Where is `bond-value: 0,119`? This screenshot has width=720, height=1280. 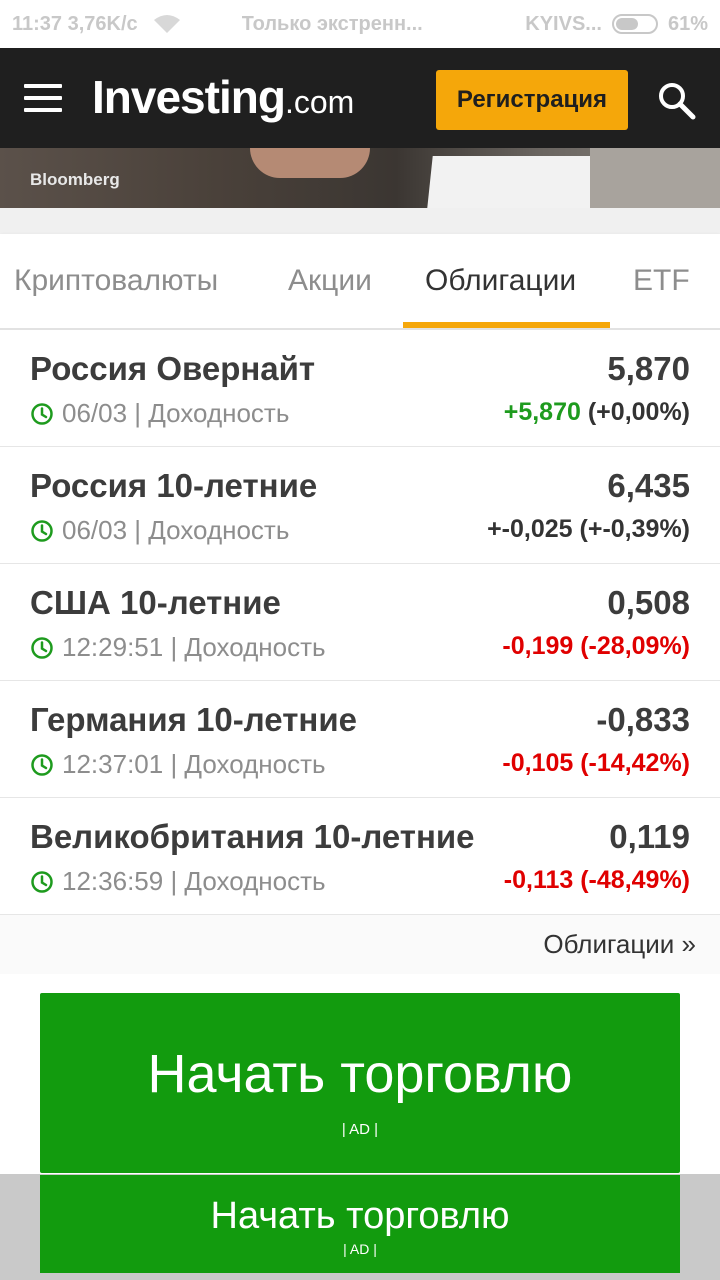 bond-value: 0,119 is located at coordinates (649, 836).